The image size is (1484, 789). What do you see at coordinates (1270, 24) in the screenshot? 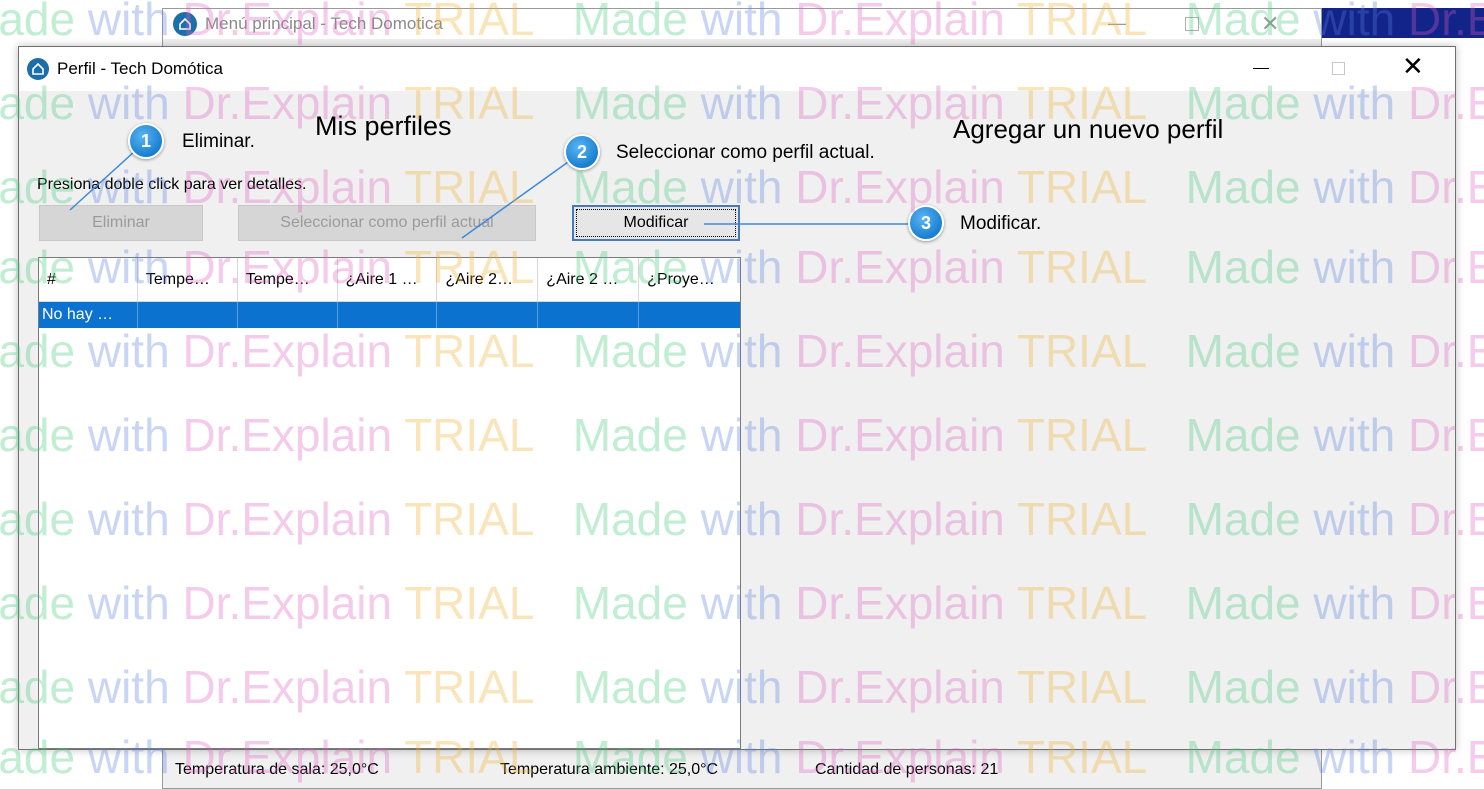
I see `background-close-button: ✕` at bounding box center [1270, 24].